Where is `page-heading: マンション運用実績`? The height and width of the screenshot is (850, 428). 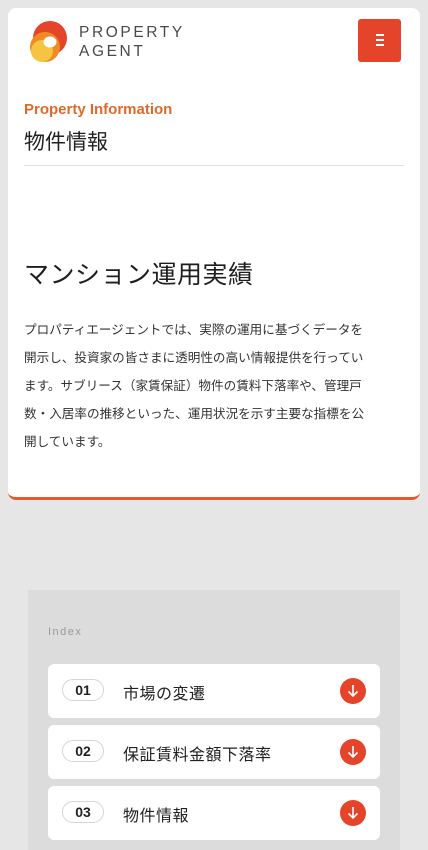 page-heading: マンション運用実績 is located at coordinates (139, 274).